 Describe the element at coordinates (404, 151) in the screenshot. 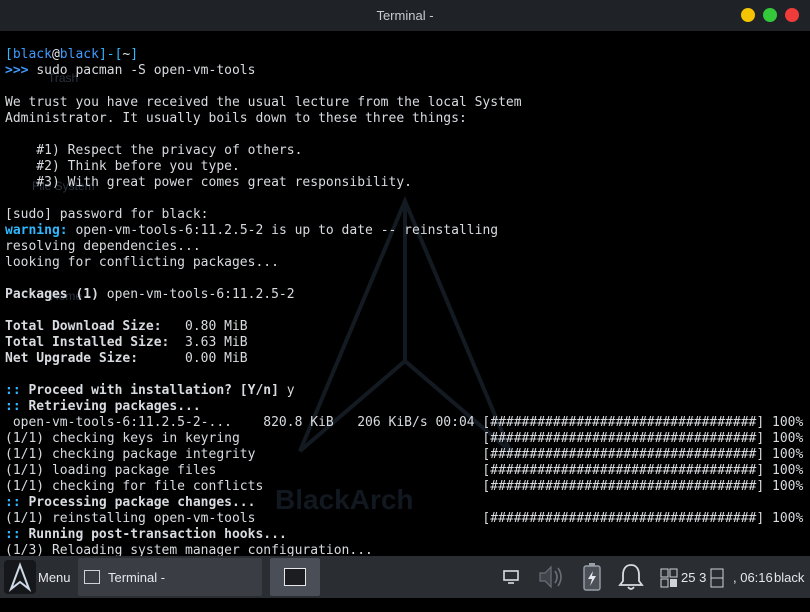

I see `terminal-line: #1) Respect the privacy of others.` at that location.